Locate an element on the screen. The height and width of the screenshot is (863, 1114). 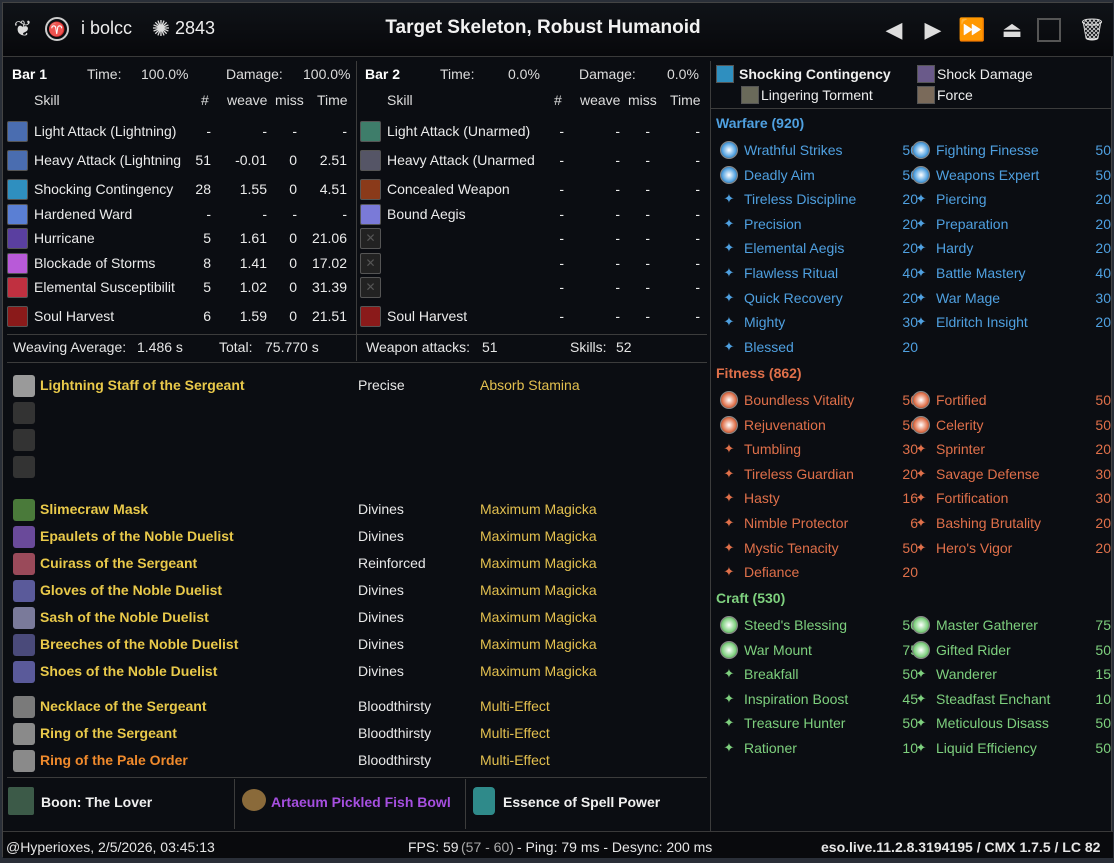
cp-star-name: Piercing is located at coordinates (961, 199).